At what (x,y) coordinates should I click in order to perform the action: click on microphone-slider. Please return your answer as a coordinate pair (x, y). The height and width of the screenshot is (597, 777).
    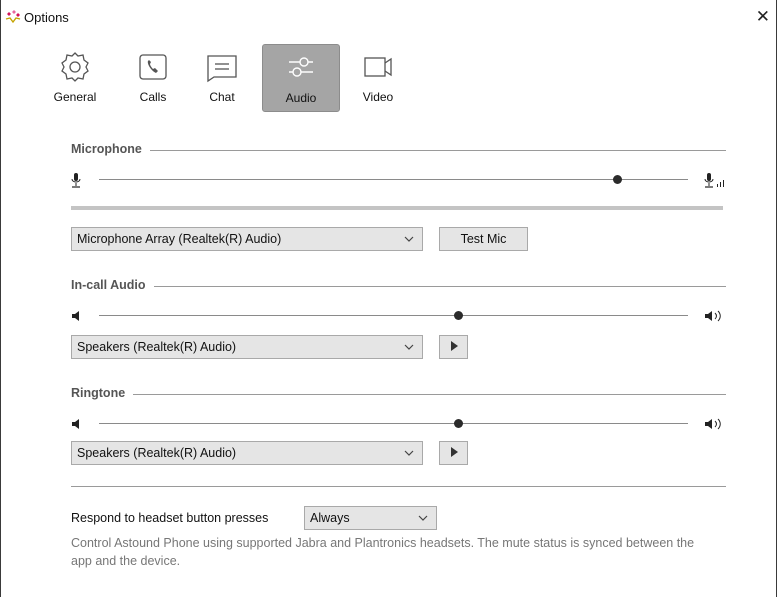
    Looking at the image, I should click on (398, 180).